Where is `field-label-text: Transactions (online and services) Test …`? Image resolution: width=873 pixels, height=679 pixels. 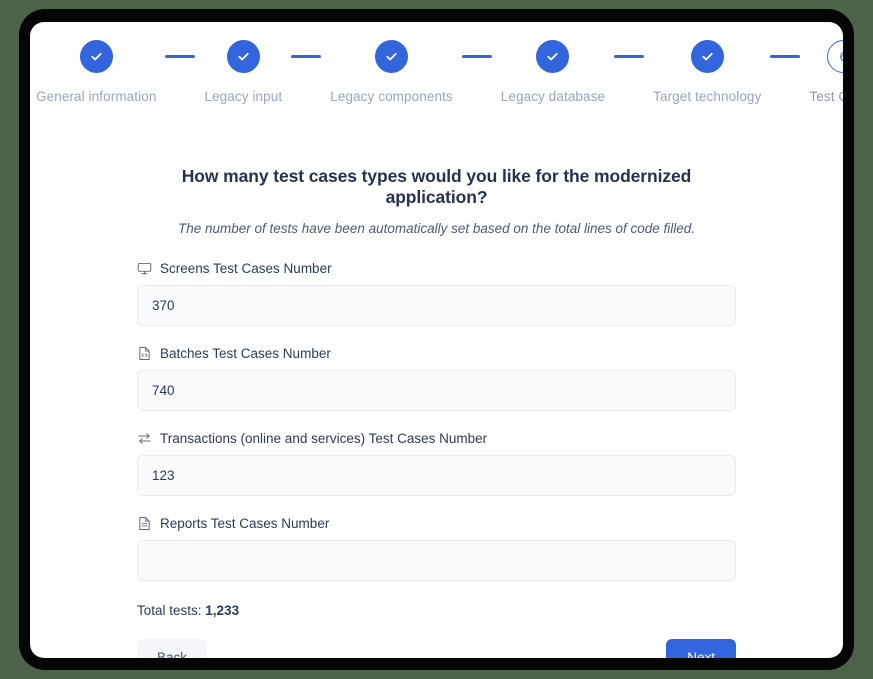
field-label-text: Transactions (online and services) Test … is located at coordinates (324, 438).